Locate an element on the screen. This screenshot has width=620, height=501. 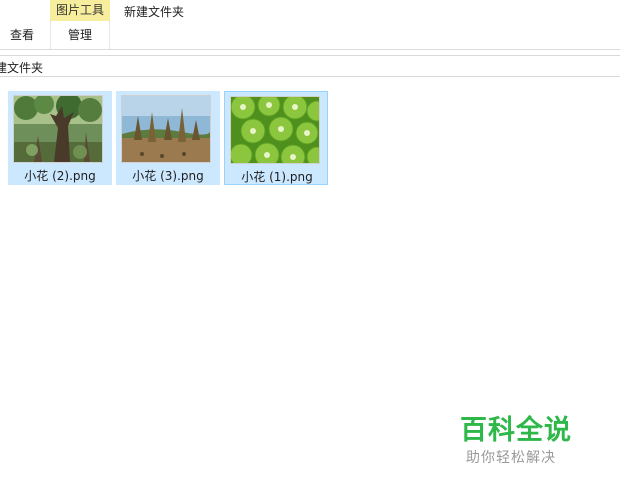
watermark-subtitle: 助你轻松解决 is located at coordinates (511, 458).